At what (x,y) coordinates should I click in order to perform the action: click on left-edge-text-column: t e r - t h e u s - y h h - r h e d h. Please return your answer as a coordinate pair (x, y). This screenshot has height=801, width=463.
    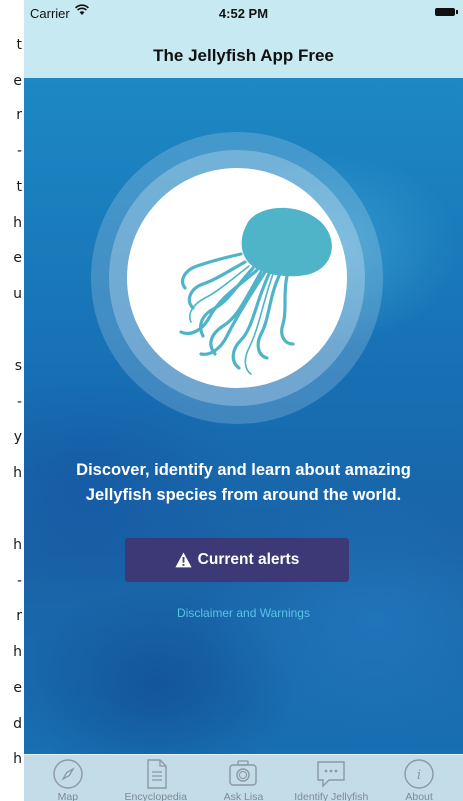
    Looking at the image, I should click on (12, 400).